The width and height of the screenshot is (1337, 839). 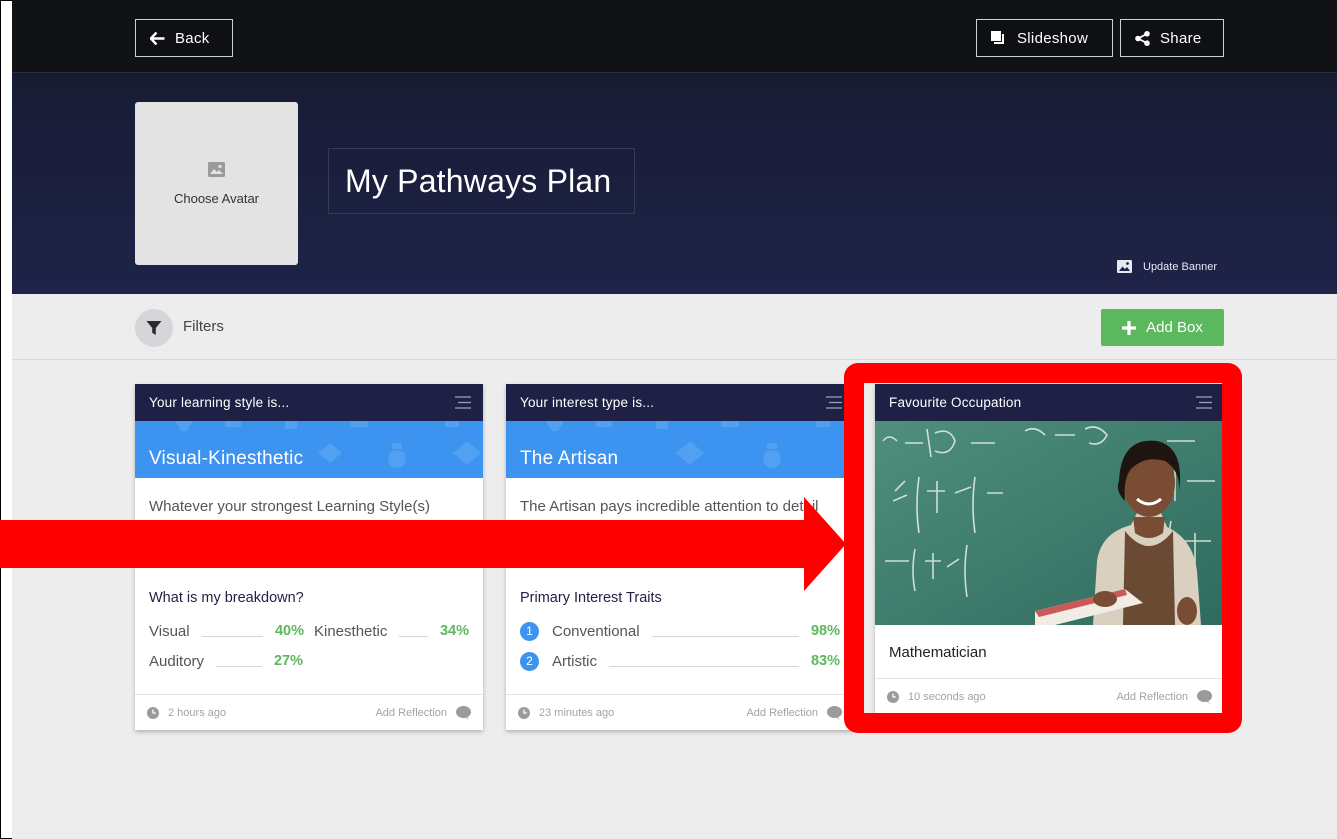 What do you see at coordinates (1049, 696) in the screenshot?
I see `card-footer: 10 seconds ago Add Reflection` at bounding box center [1049, 696].